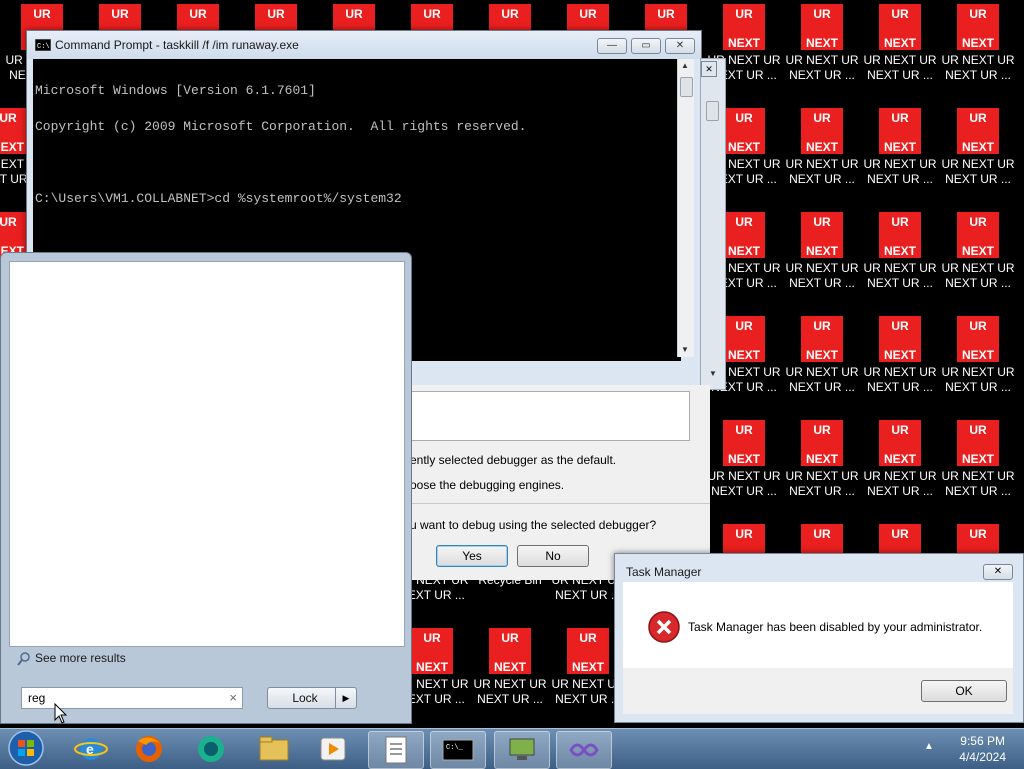  I want to click on yes-button: Yes, so click(472, 556).